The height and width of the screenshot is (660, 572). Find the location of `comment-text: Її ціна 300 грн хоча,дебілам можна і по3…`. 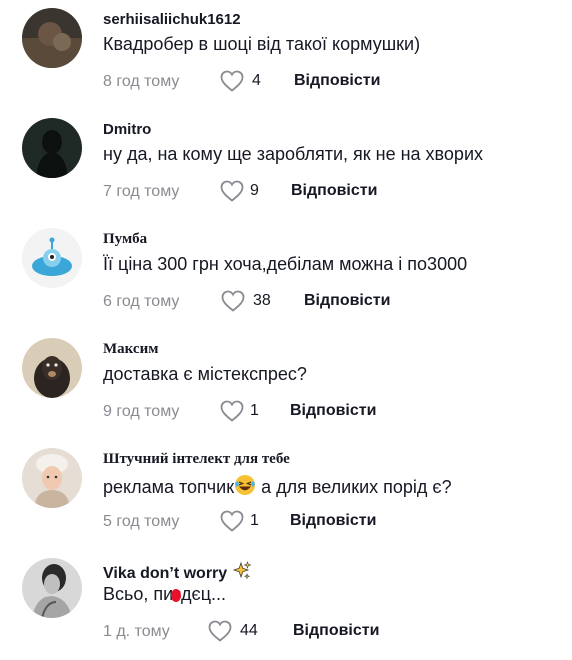

comment-text: Її ціна 300 грн хоча,дебілам можна і по3… is located at coordinates (285, 264).